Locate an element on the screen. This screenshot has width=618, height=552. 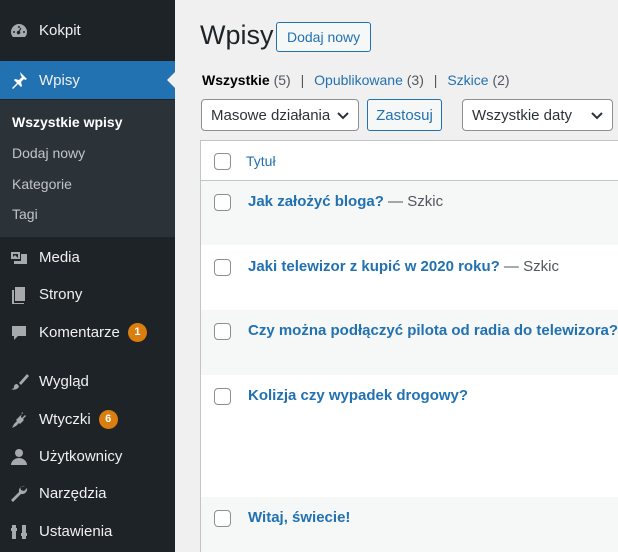
bulk-actions-value: Masowe działania is located at coordinates (271, 115).